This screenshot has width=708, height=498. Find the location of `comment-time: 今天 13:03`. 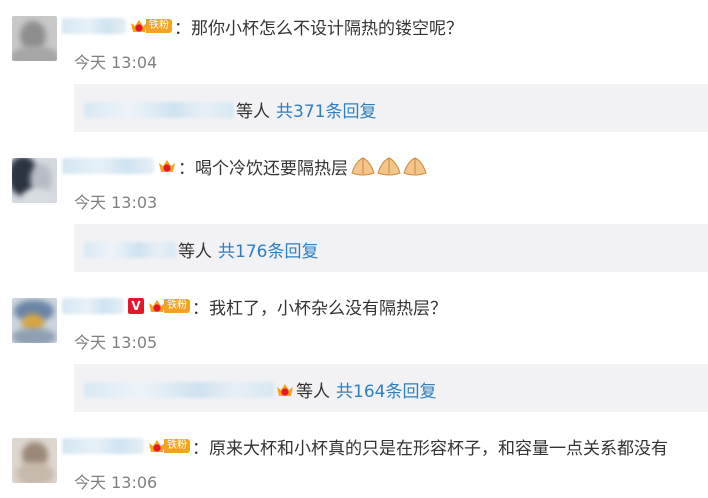

comment-time: 今天 13:03 is located at coordinates (116, 202).